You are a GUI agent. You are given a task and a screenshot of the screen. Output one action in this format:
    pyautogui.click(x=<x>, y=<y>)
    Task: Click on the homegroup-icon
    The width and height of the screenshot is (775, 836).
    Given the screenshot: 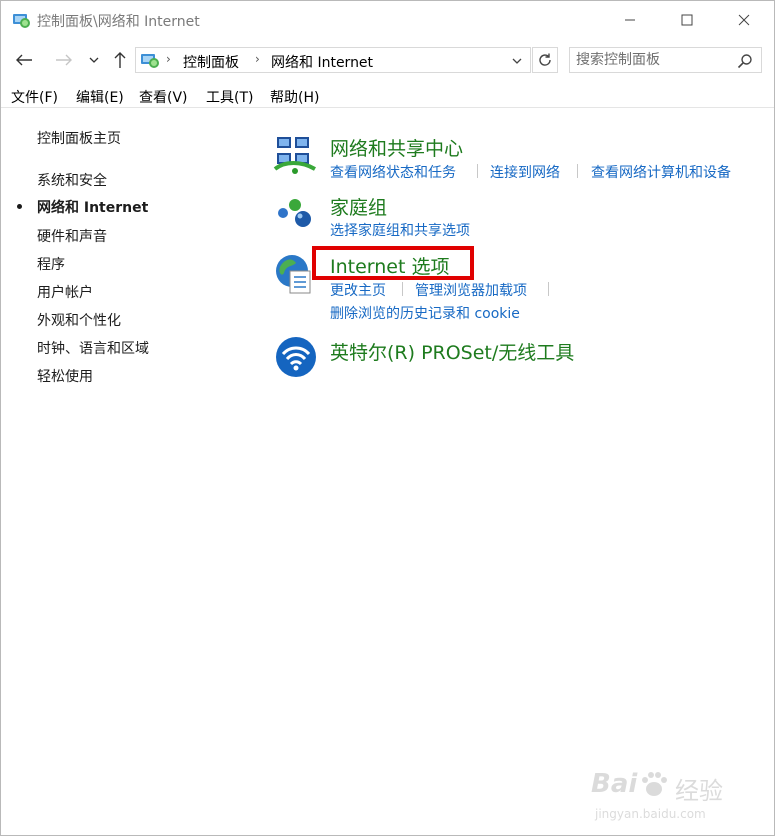 What is the action you would take?
    pyautogui.click(x=296, y=215)
    